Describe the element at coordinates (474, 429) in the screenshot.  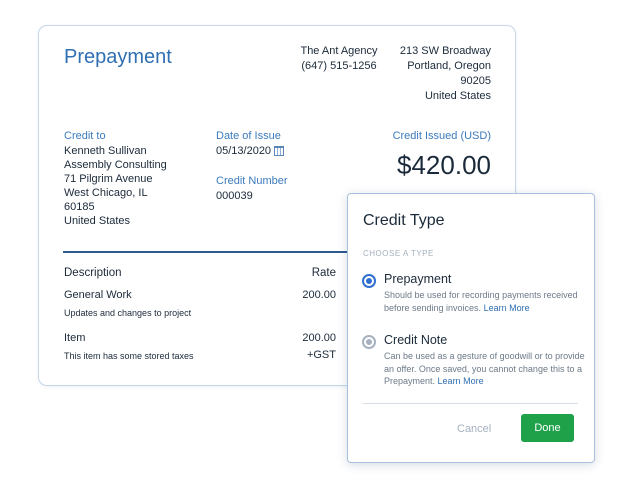
I see `cancel-button: Cancel` at that location.